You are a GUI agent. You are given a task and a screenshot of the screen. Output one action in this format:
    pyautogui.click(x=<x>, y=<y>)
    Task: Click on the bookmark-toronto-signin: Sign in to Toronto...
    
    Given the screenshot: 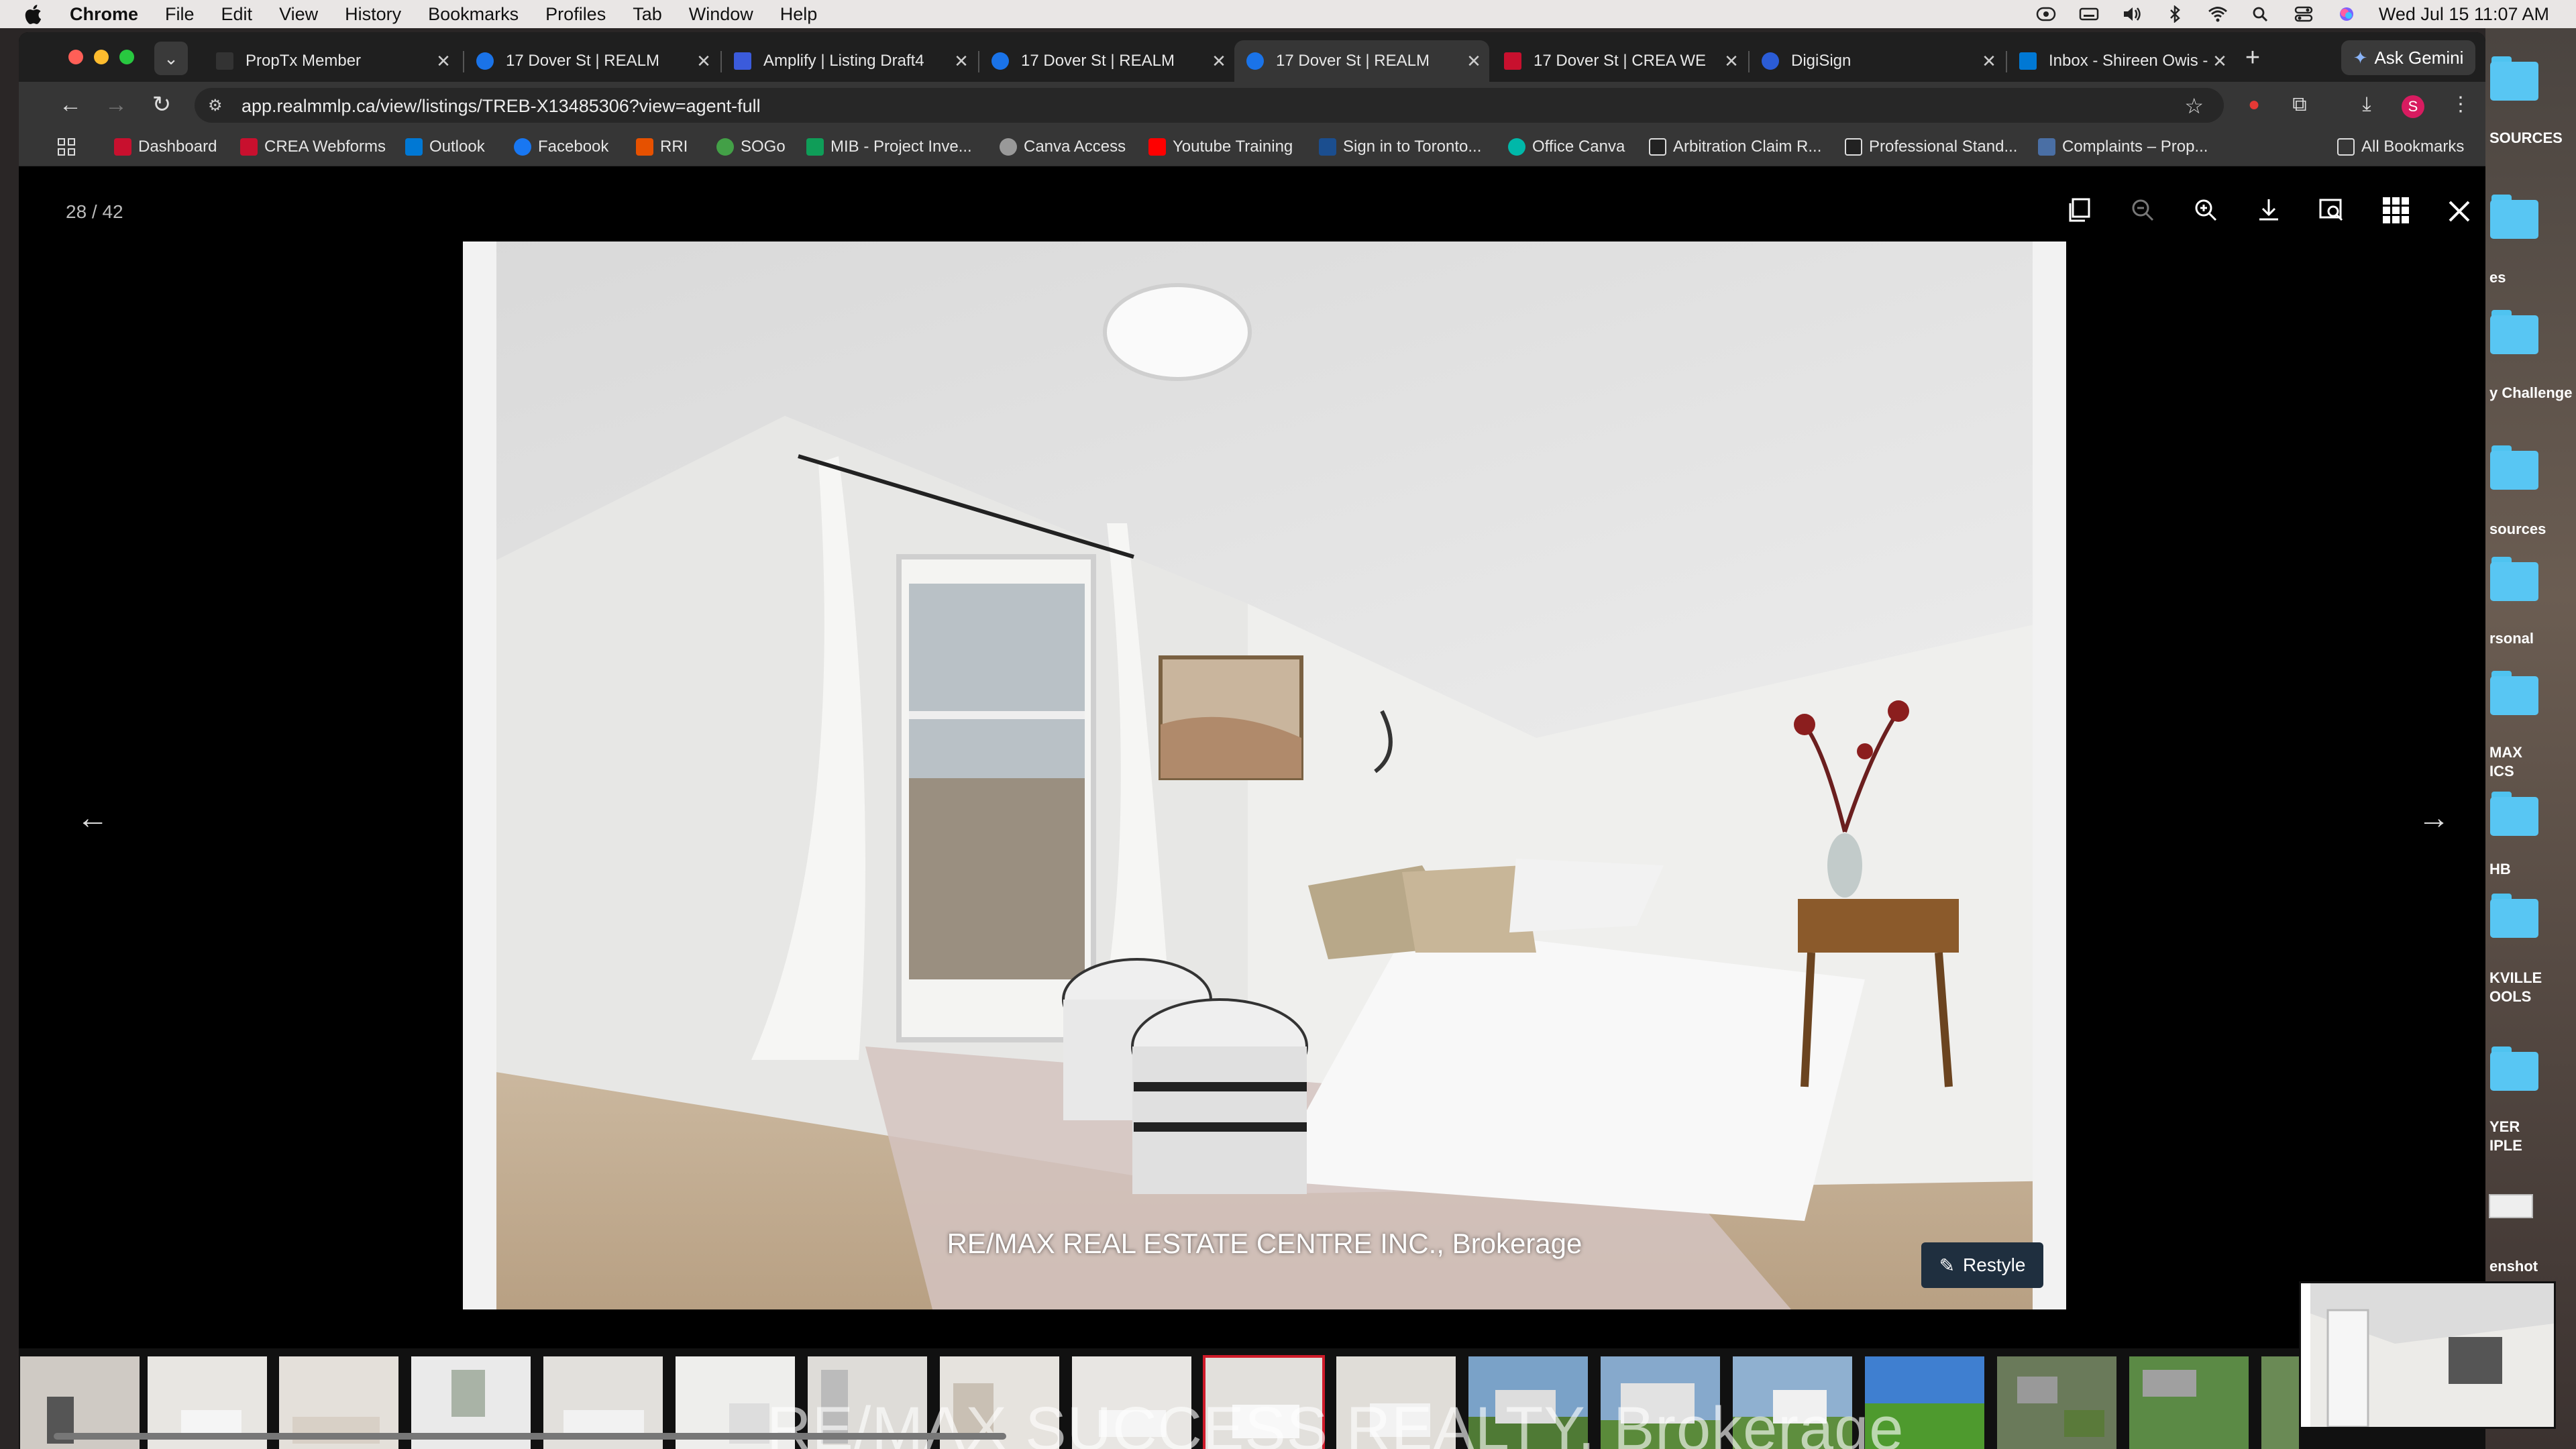 What is the action you would take?
    pyautogui.click(x=1400, y=147)
    